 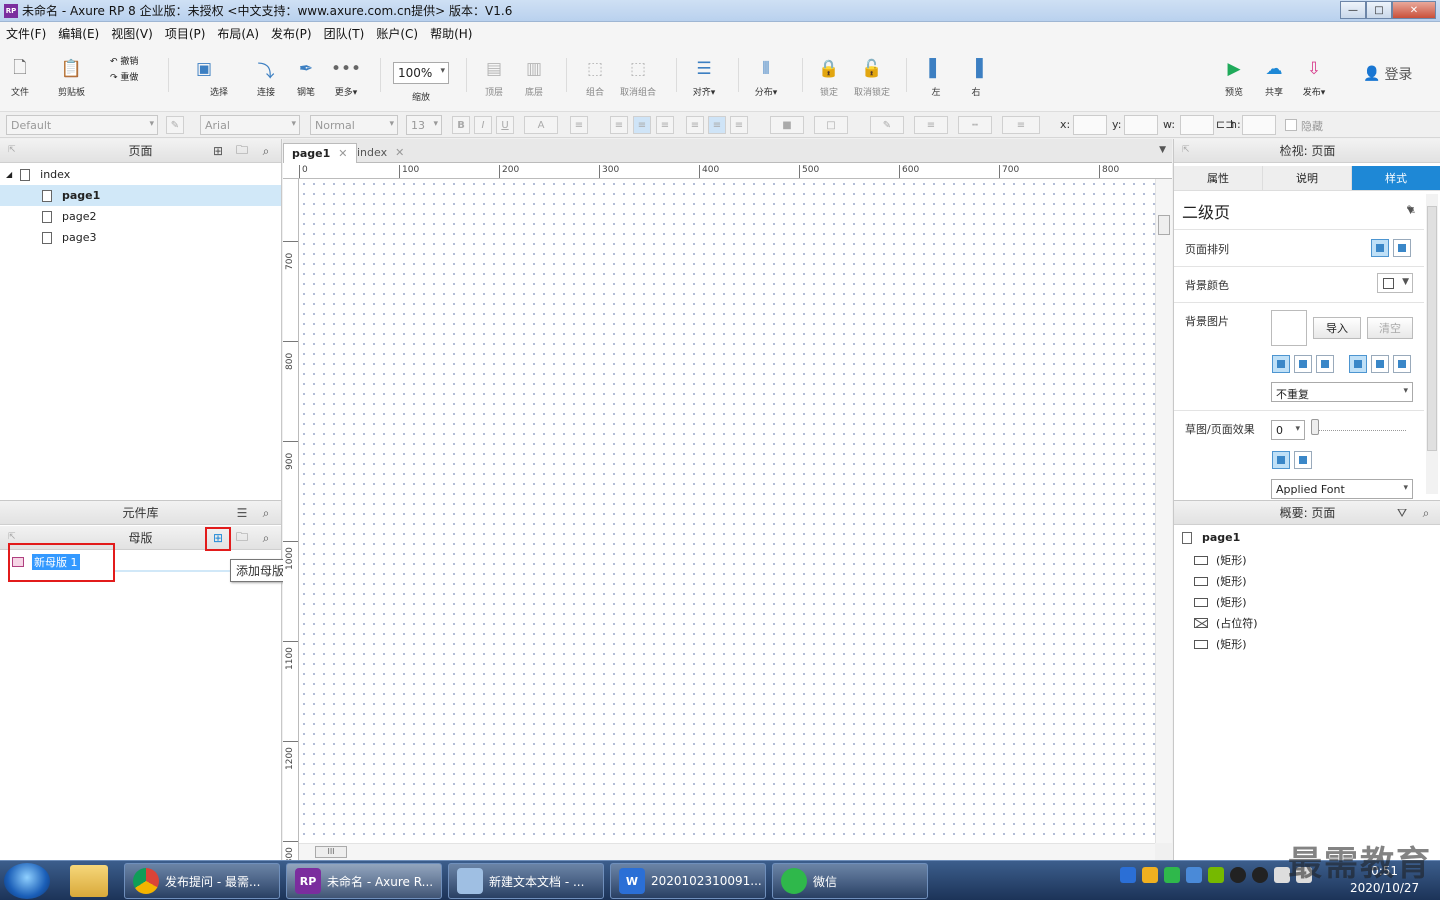 I want to click on sketch-slider-handle, so click(x=1315, y=427).